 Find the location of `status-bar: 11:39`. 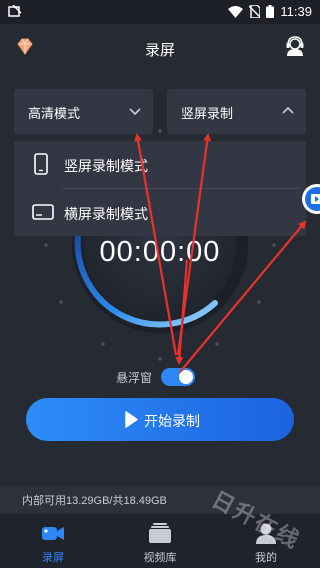

status-bar: 11:39 is located at coordinates (160, 12).